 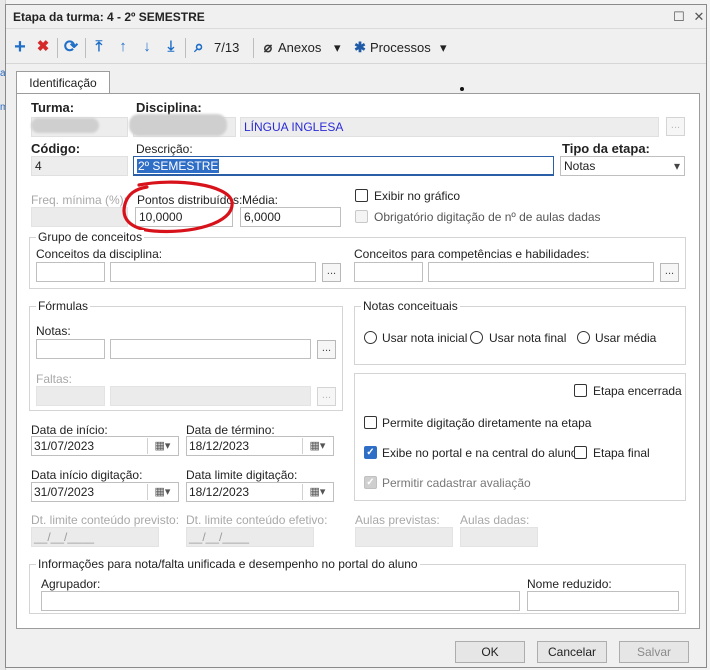 I want to click on refresh-icon: ⟳, so click(x=71, y=47).